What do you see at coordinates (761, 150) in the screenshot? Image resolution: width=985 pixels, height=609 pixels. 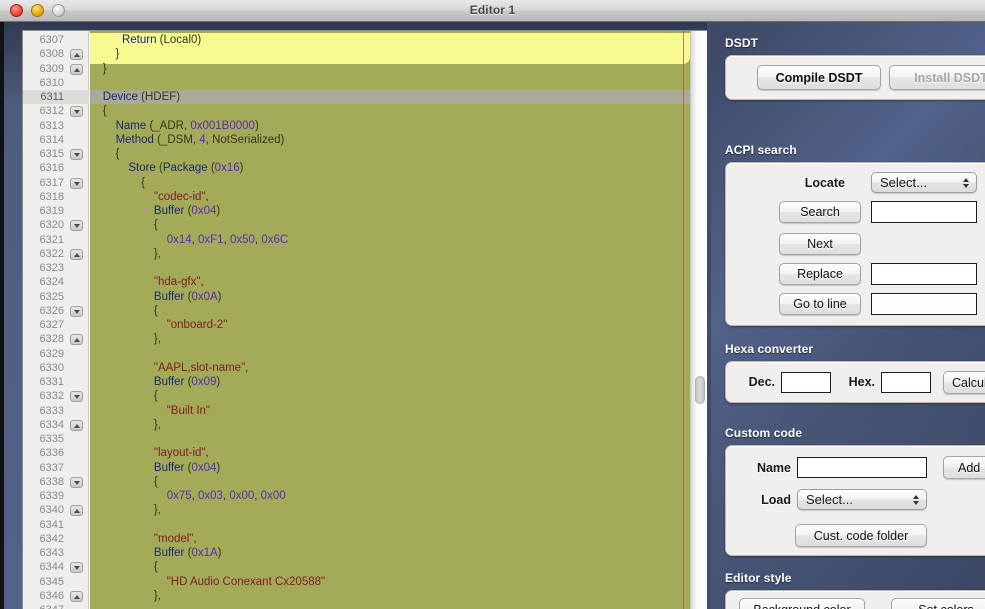 I see `section-label-acpi-search: ACPI search` at bounding box center [761, 150].